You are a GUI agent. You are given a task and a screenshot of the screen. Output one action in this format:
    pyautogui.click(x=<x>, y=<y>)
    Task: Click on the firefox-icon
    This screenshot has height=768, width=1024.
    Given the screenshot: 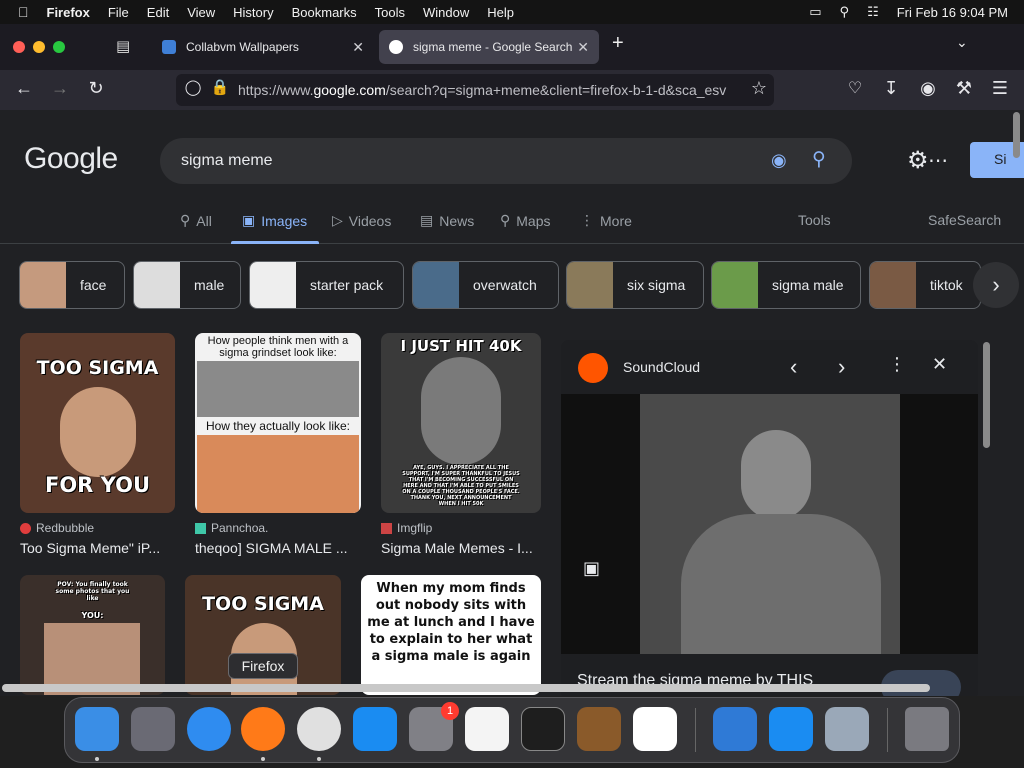 What is the action you would take?
    pyautogui.click(x=263, y=729)
    